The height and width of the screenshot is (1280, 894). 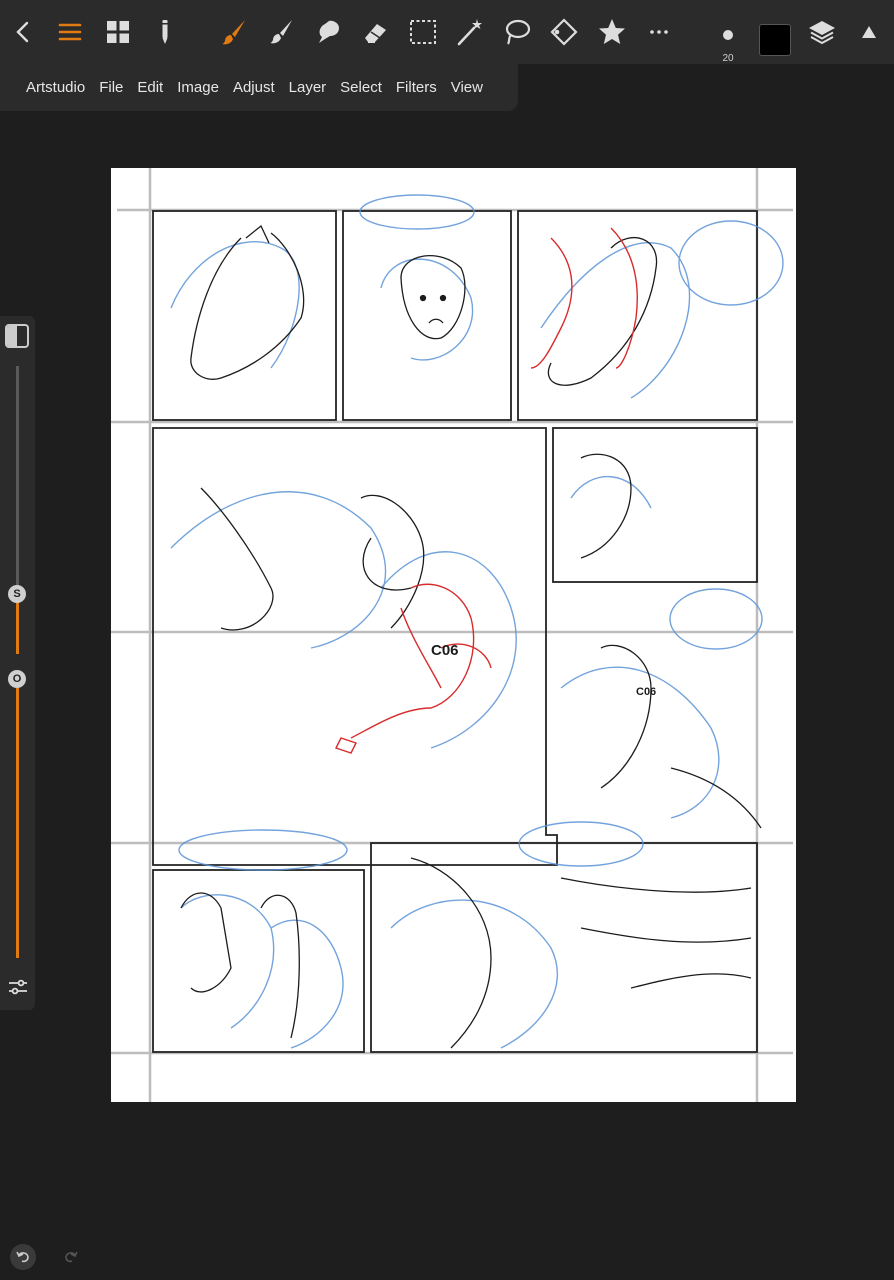 I want to click on star-icon, so click(x=612, y=32).